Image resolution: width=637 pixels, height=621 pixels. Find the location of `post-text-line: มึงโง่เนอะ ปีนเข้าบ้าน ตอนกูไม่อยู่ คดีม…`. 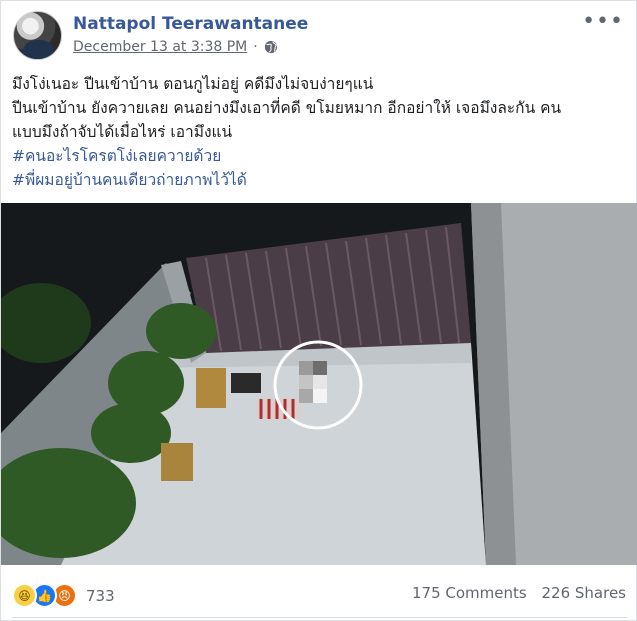

post-text-line: มึงโง่เนอะ ปีนเข้าบ้าน ตอนกูไม่อยู่ คดีม… is located at coordinates (193, 84).